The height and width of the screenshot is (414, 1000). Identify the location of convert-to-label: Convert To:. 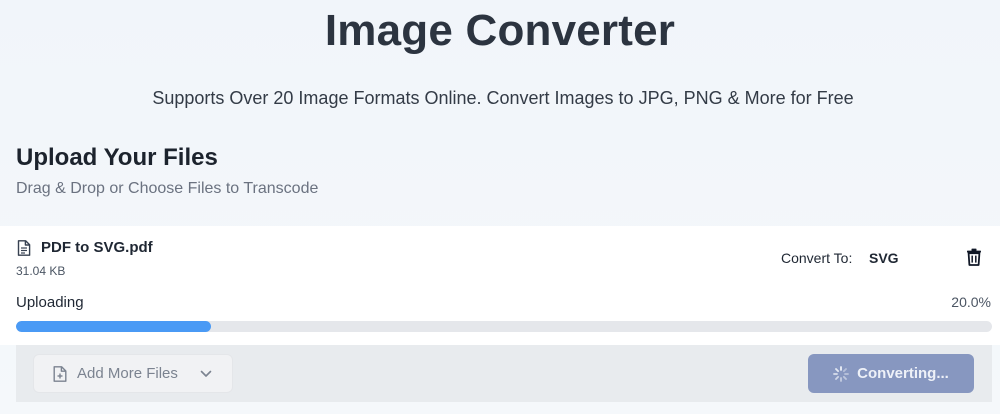
(817, 258).